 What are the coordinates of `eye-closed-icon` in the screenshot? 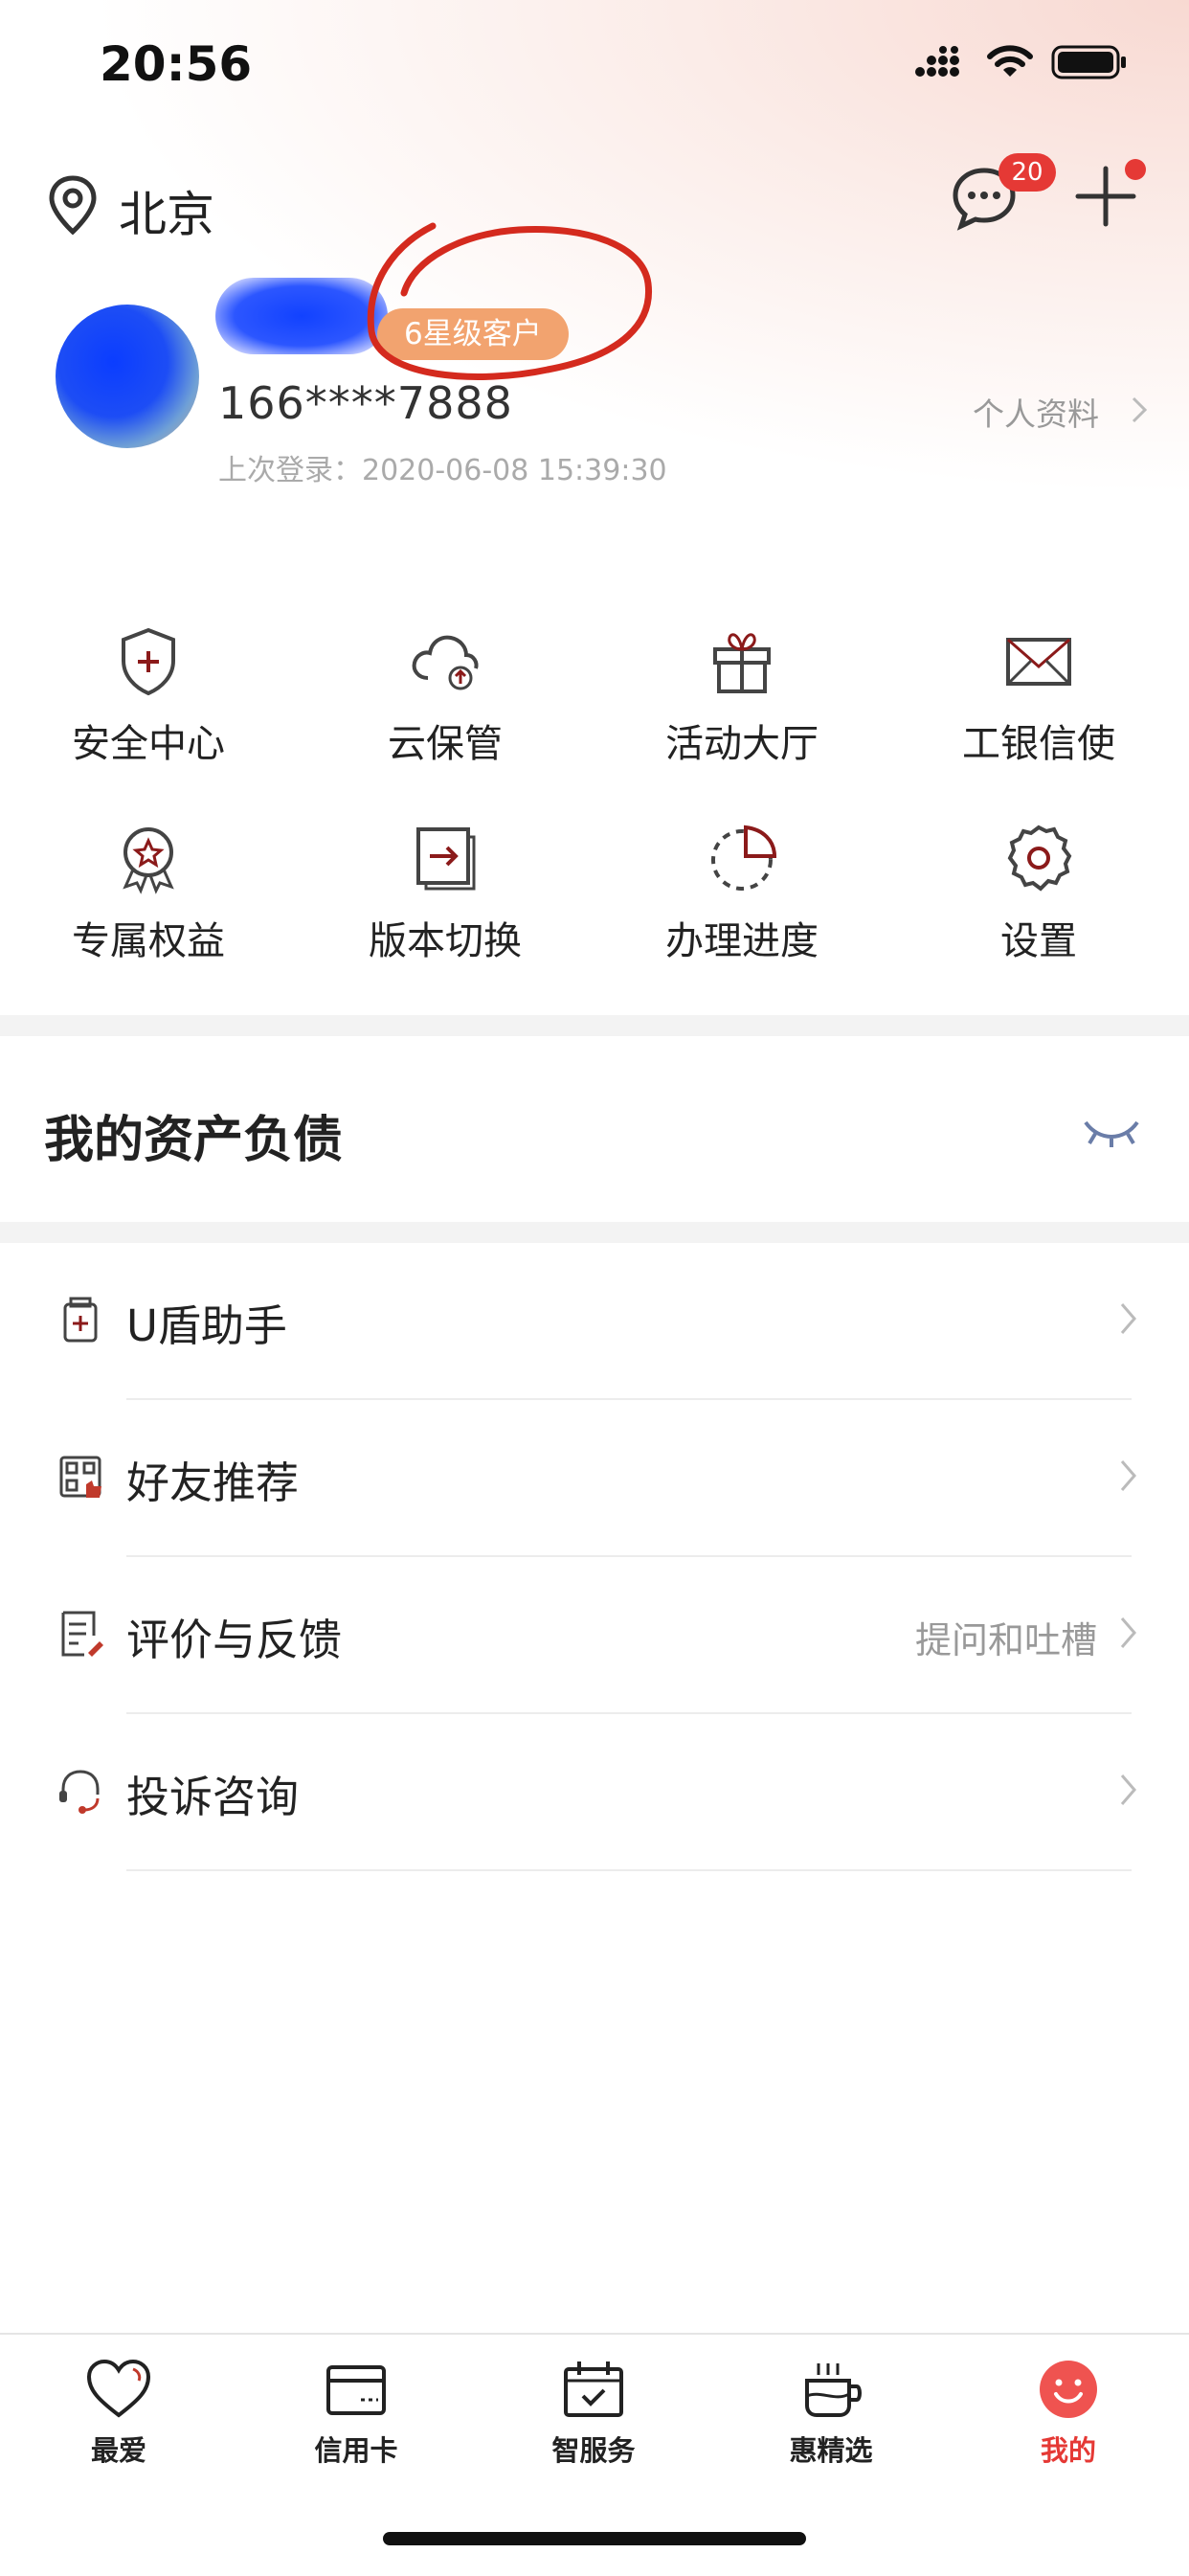 It's located at (1111, 1134).